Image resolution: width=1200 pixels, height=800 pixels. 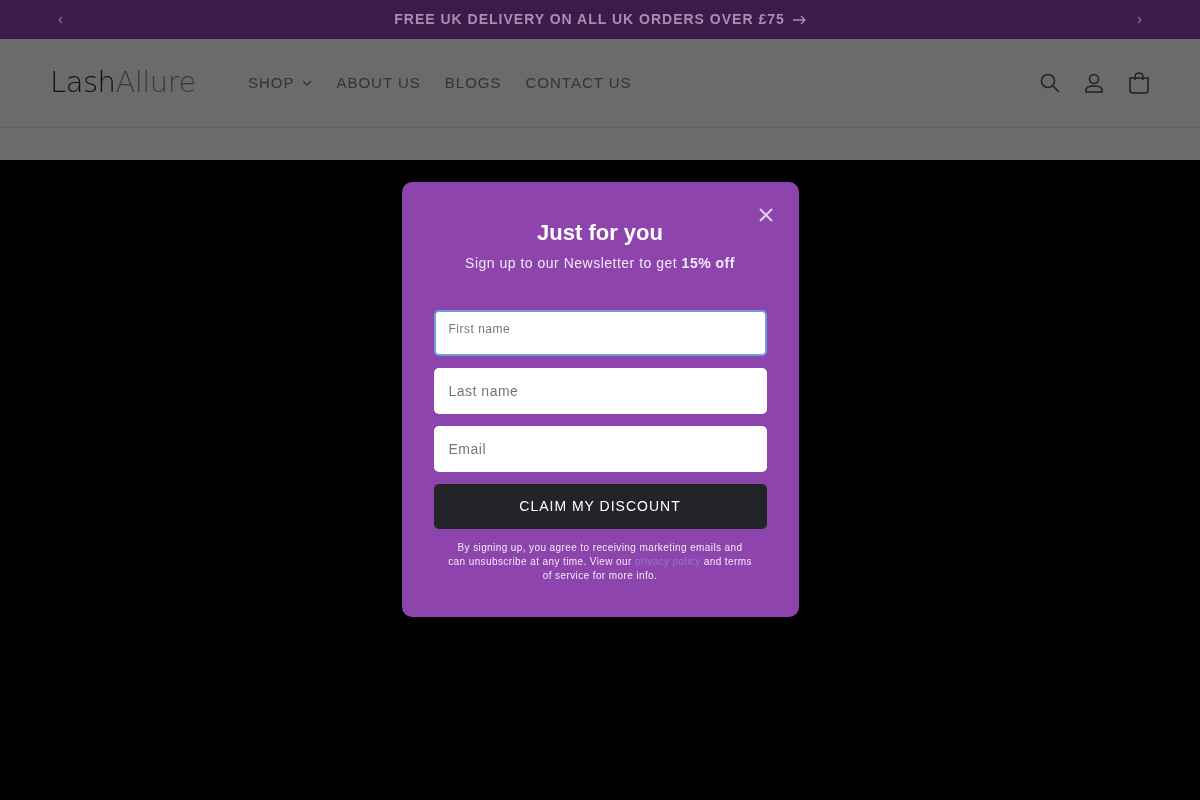 What do you see at coordinates (600, 391) in the screenshot?
I see `input-field: Last name` at bounding box center [600, 391].